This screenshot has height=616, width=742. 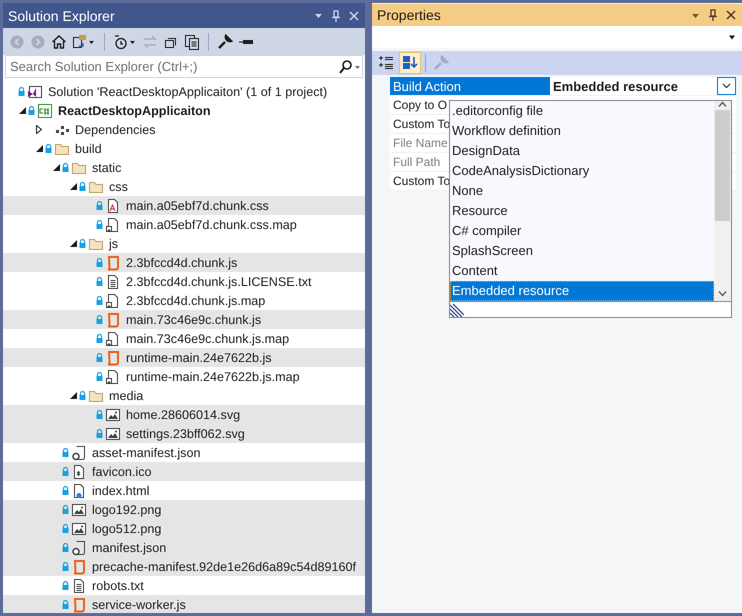 I want to click on dropdown-option: CodeAnalysisDictionary, so click(x=582, y=171).